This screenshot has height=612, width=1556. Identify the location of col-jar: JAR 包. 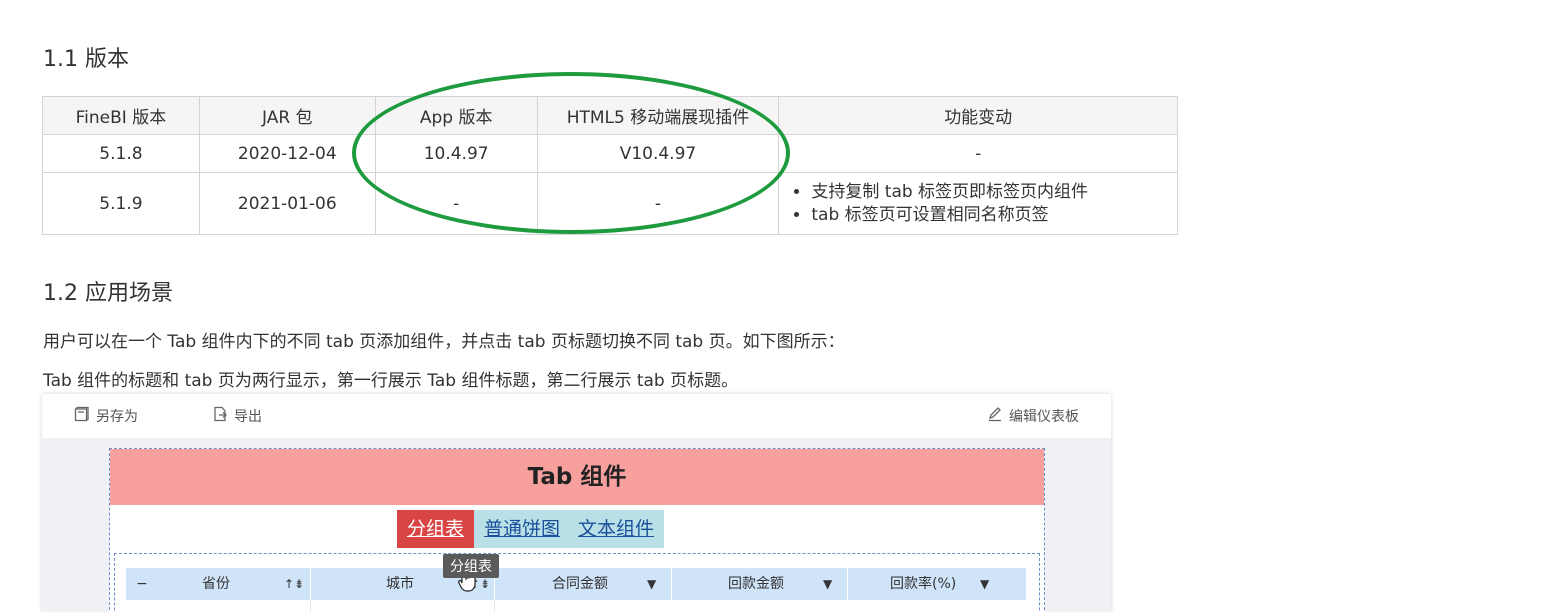
(287, 115).